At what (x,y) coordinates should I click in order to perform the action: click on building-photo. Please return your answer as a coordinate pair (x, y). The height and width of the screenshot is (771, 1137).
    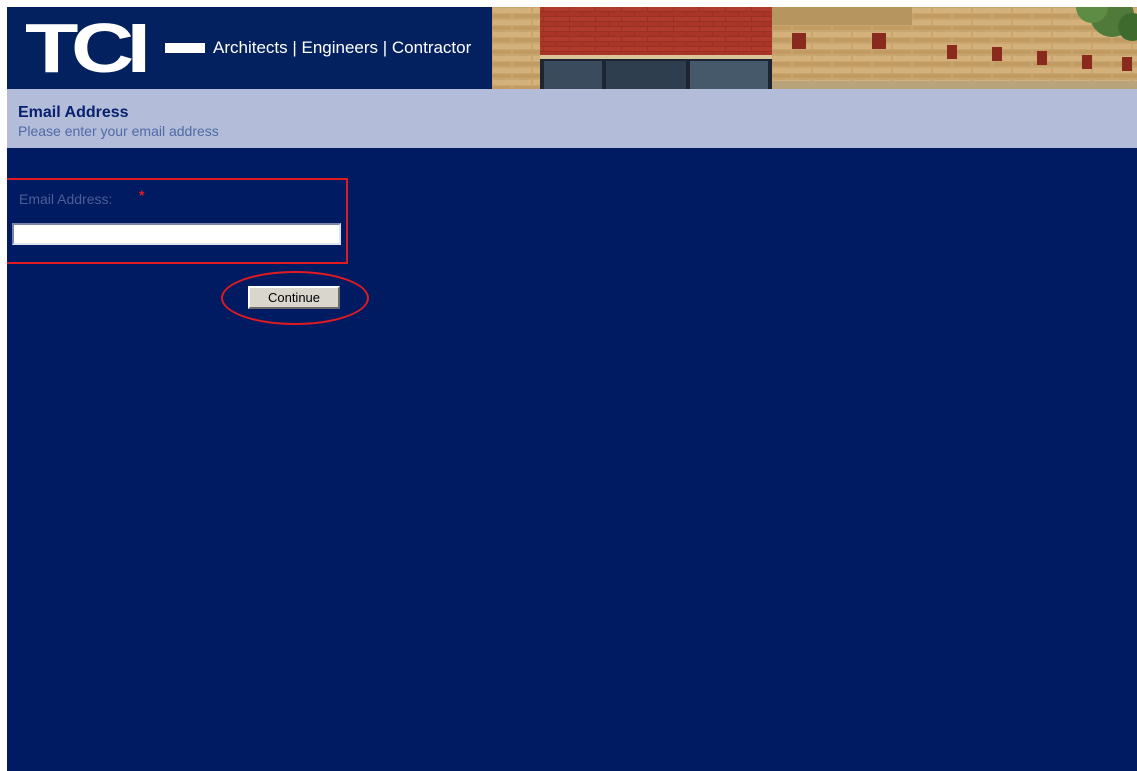
    Looking at the image, I should click on (814, 48).